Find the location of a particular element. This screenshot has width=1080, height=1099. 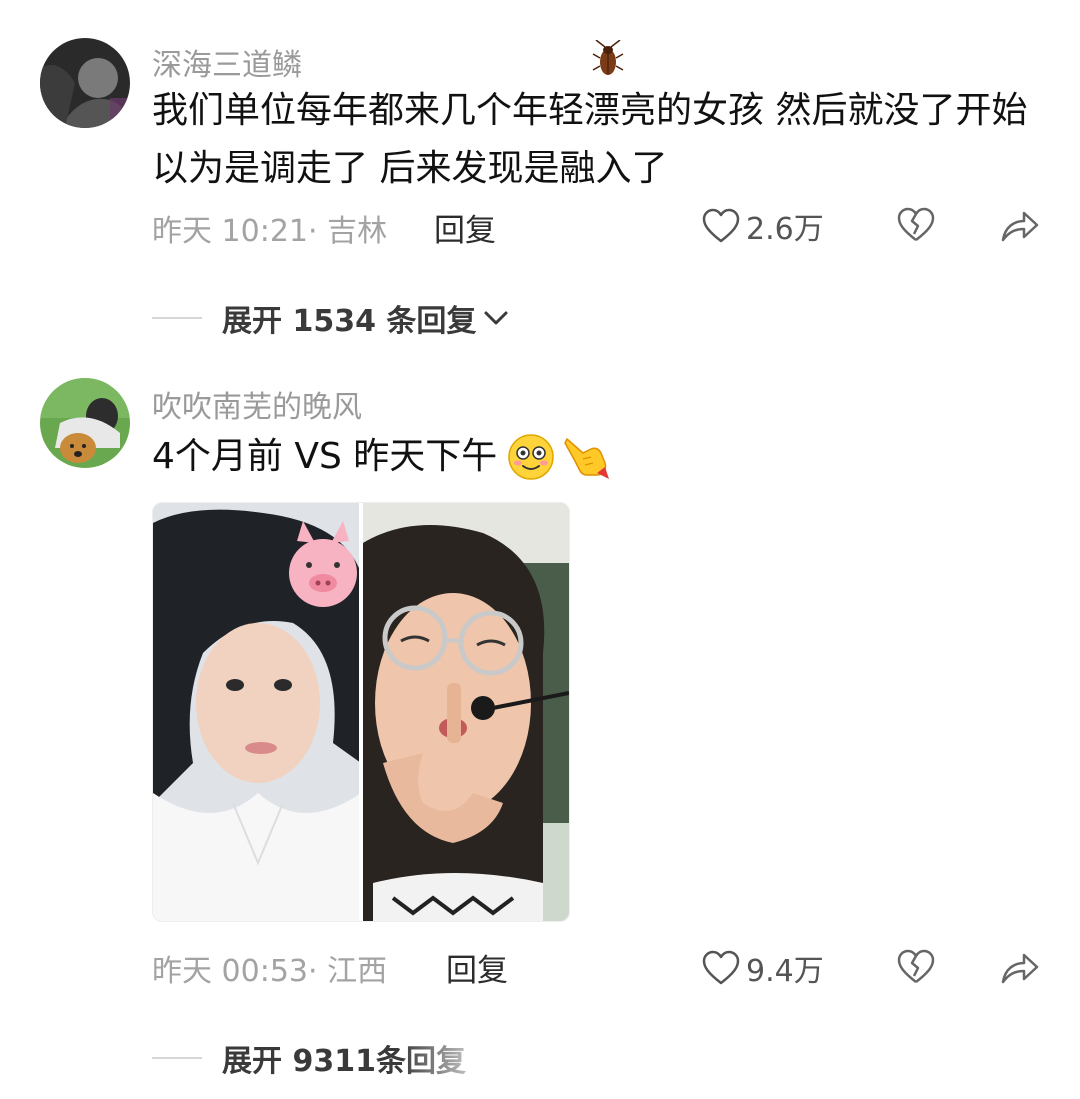

like-button: 2.6万 is located at coordinates (763, 226).